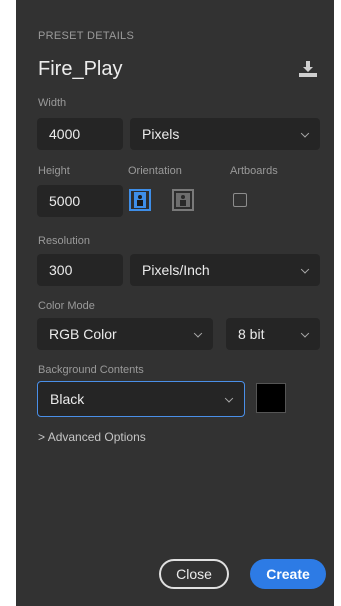 This screenshot has height=606, width=341. Describe the element at coordinates (67, 399) in the screenshot. I see `background-contents-value: Black` at that location.